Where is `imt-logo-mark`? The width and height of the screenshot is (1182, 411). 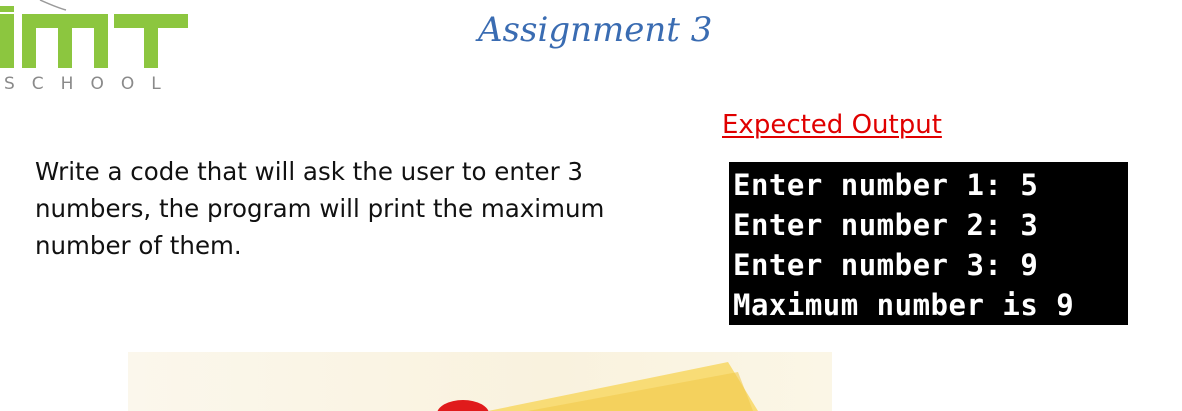 imt-logo-mark is located at coordinates (94, 34).